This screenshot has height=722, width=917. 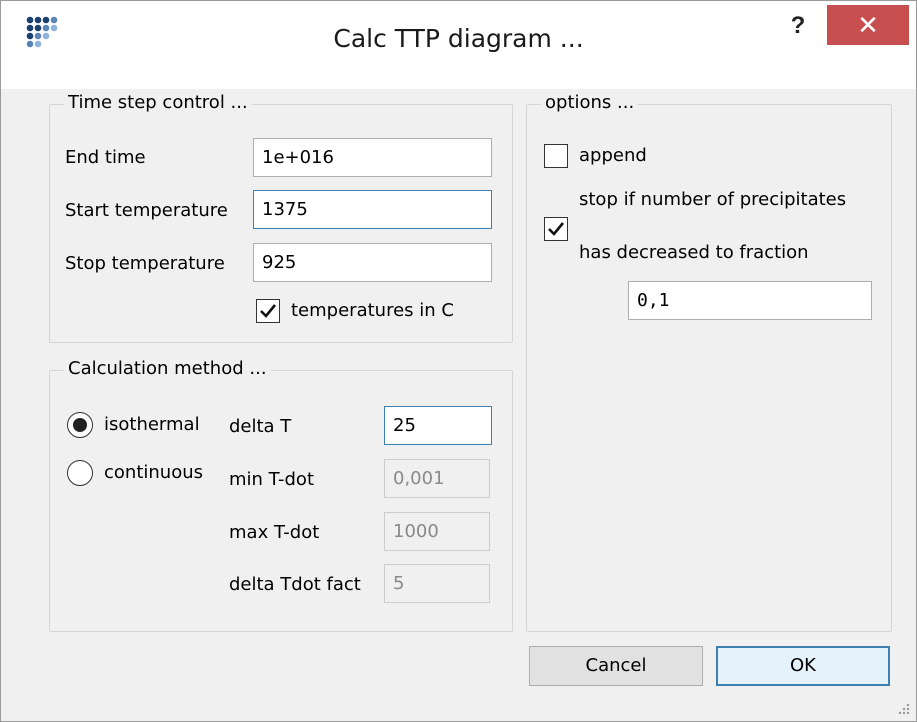 I want to click on title-bar: Calc TTP diagram ... ? ✕, so click(x=458, y=45).